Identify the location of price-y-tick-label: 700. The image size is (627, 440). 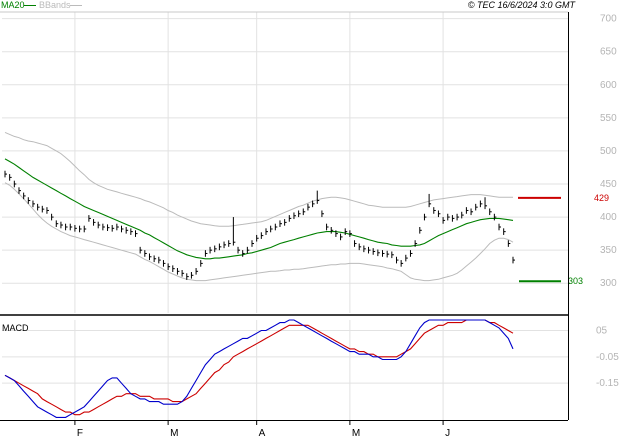
(608, 19).